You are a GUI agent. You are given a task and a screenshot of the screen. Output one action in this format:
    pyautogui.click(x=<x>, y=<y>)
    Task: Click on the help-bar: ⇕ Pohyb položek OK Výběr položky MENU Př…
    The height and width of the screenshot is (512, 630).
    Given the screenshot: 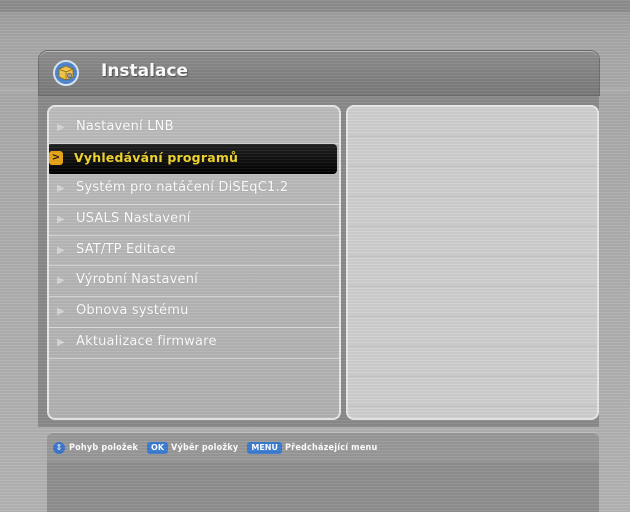 What is the action you would take?
    pyautogui.click(x=323, y=447)
    